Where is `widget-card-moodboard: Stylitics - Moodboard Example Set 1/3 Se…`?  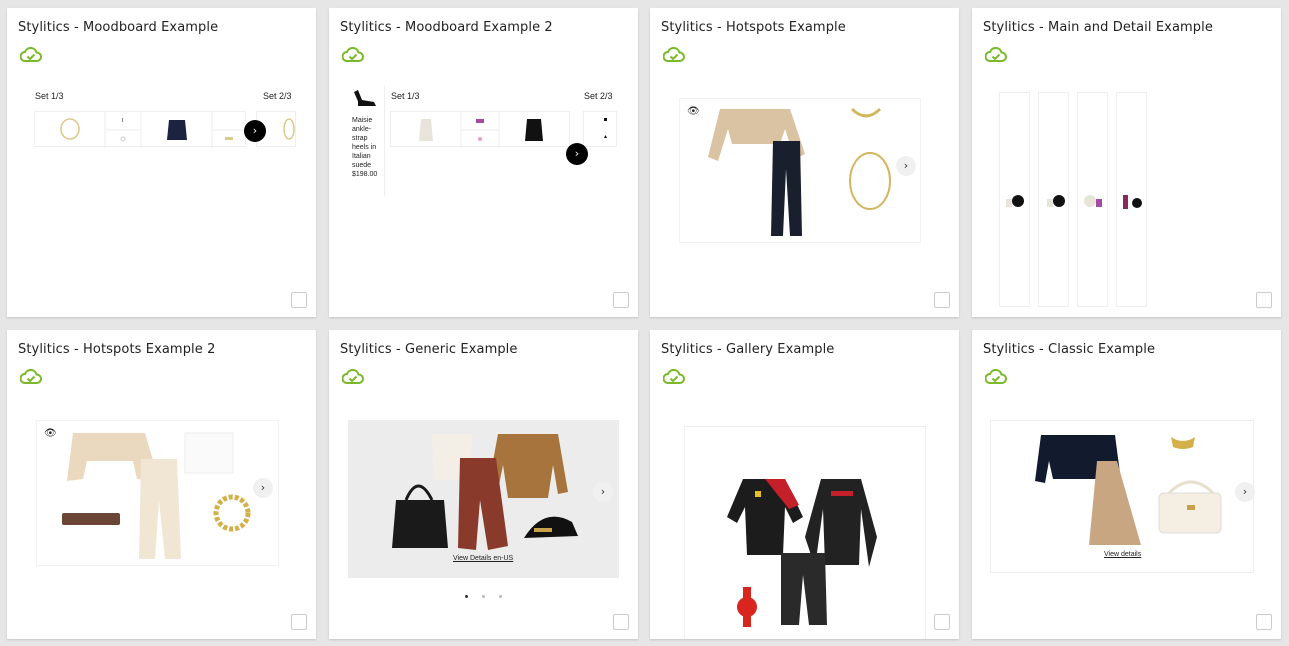
widget-card-moodboard: Stylitics - Moodboard Example Set 1/3 Se… is located at coordinates (161, 162).